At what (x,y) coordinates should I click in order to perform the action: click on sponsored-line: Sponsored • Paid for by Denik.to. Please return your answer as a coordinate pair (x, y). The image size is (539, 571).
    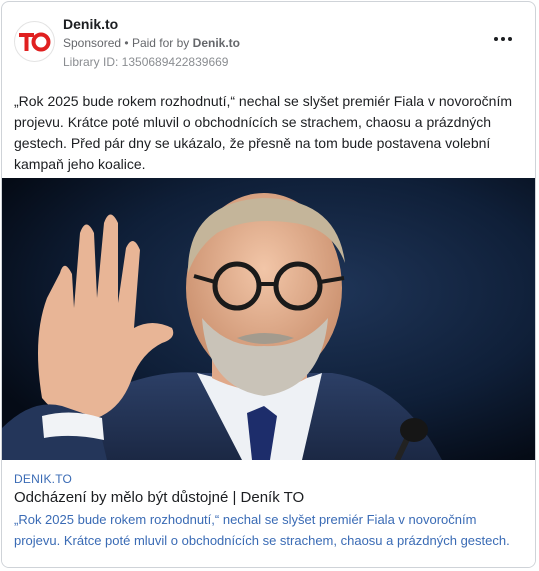
    Looking at the image, I should click on (151, 43).